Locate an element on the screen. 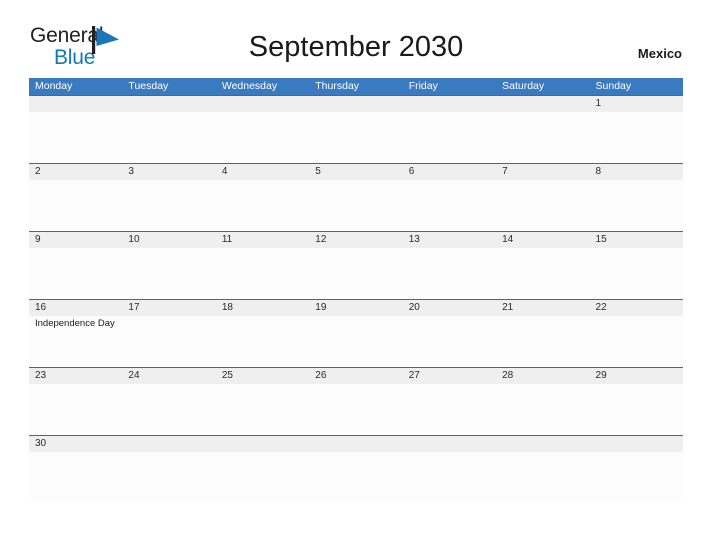  day-number-band: 30 is located at coordinates (356, 444).